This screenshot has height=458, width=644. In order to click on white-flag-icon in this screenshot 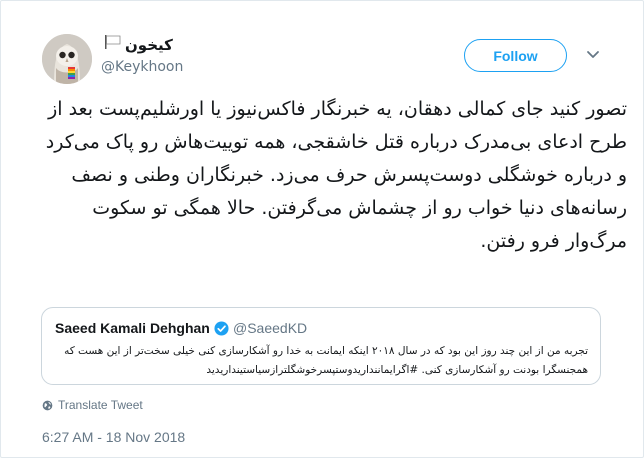, I will do `click(113, 42)`.